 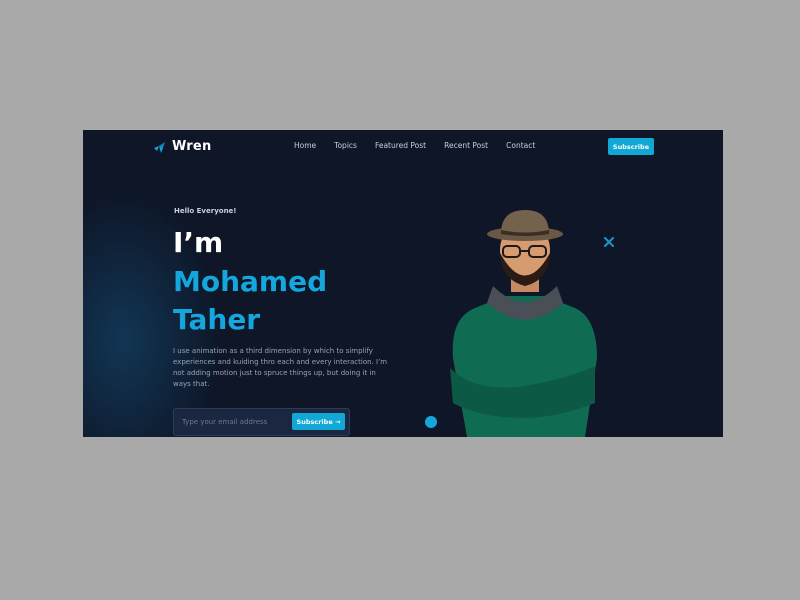 I want to click on email-subscribe-form: Subscribe →, so click(x=261, y=422).